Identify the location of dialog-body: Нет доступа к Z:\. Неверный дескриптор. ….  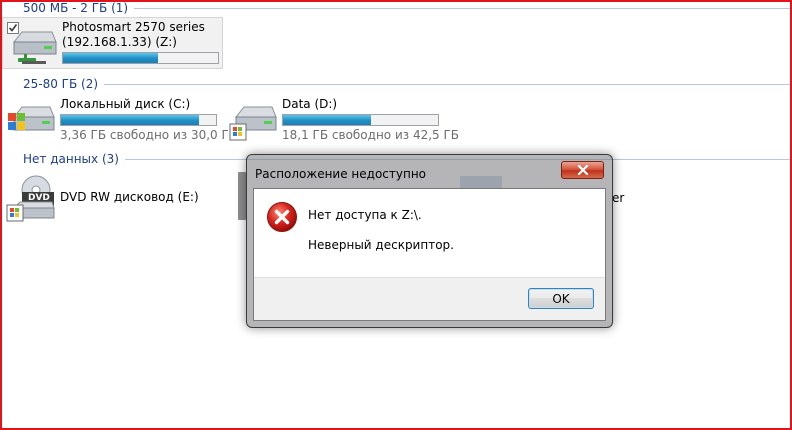
(429, 254).